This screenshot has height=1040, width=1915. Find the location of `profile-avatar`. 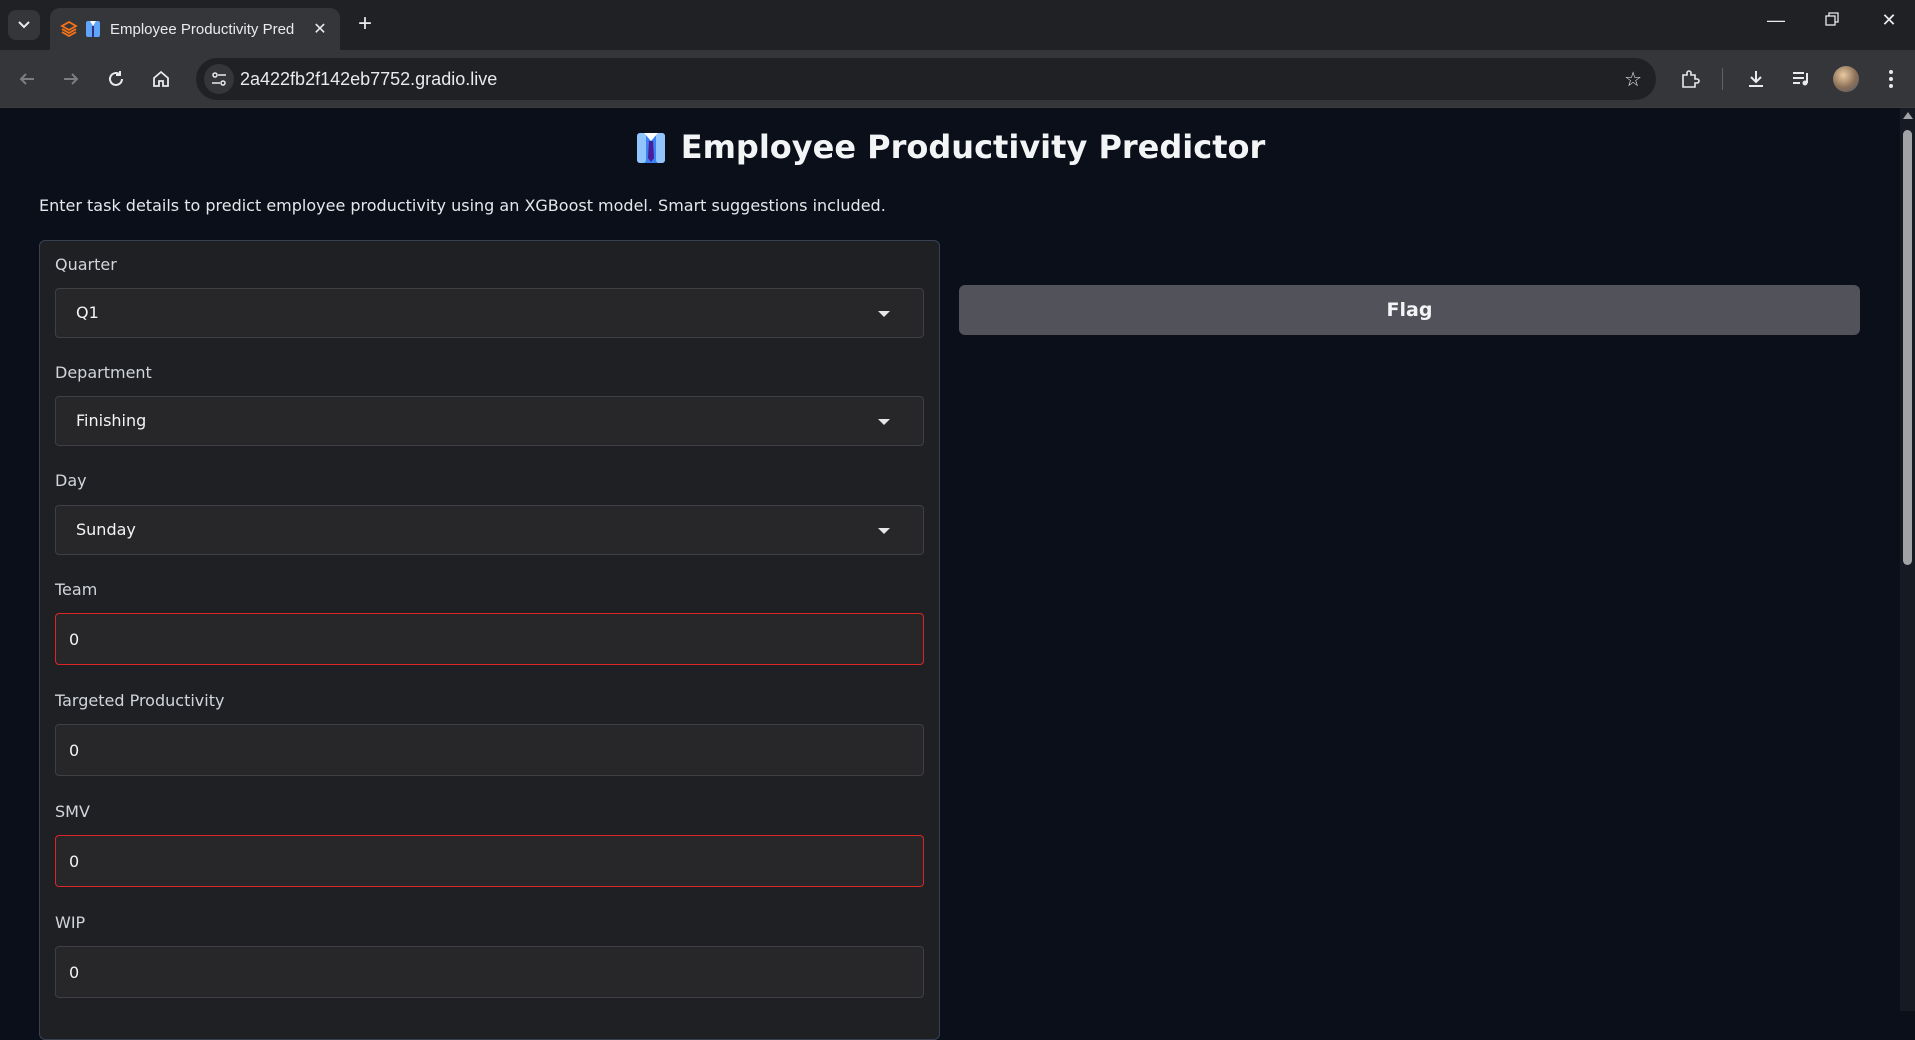

profile-avatar is located at coordinates (1846, 79).